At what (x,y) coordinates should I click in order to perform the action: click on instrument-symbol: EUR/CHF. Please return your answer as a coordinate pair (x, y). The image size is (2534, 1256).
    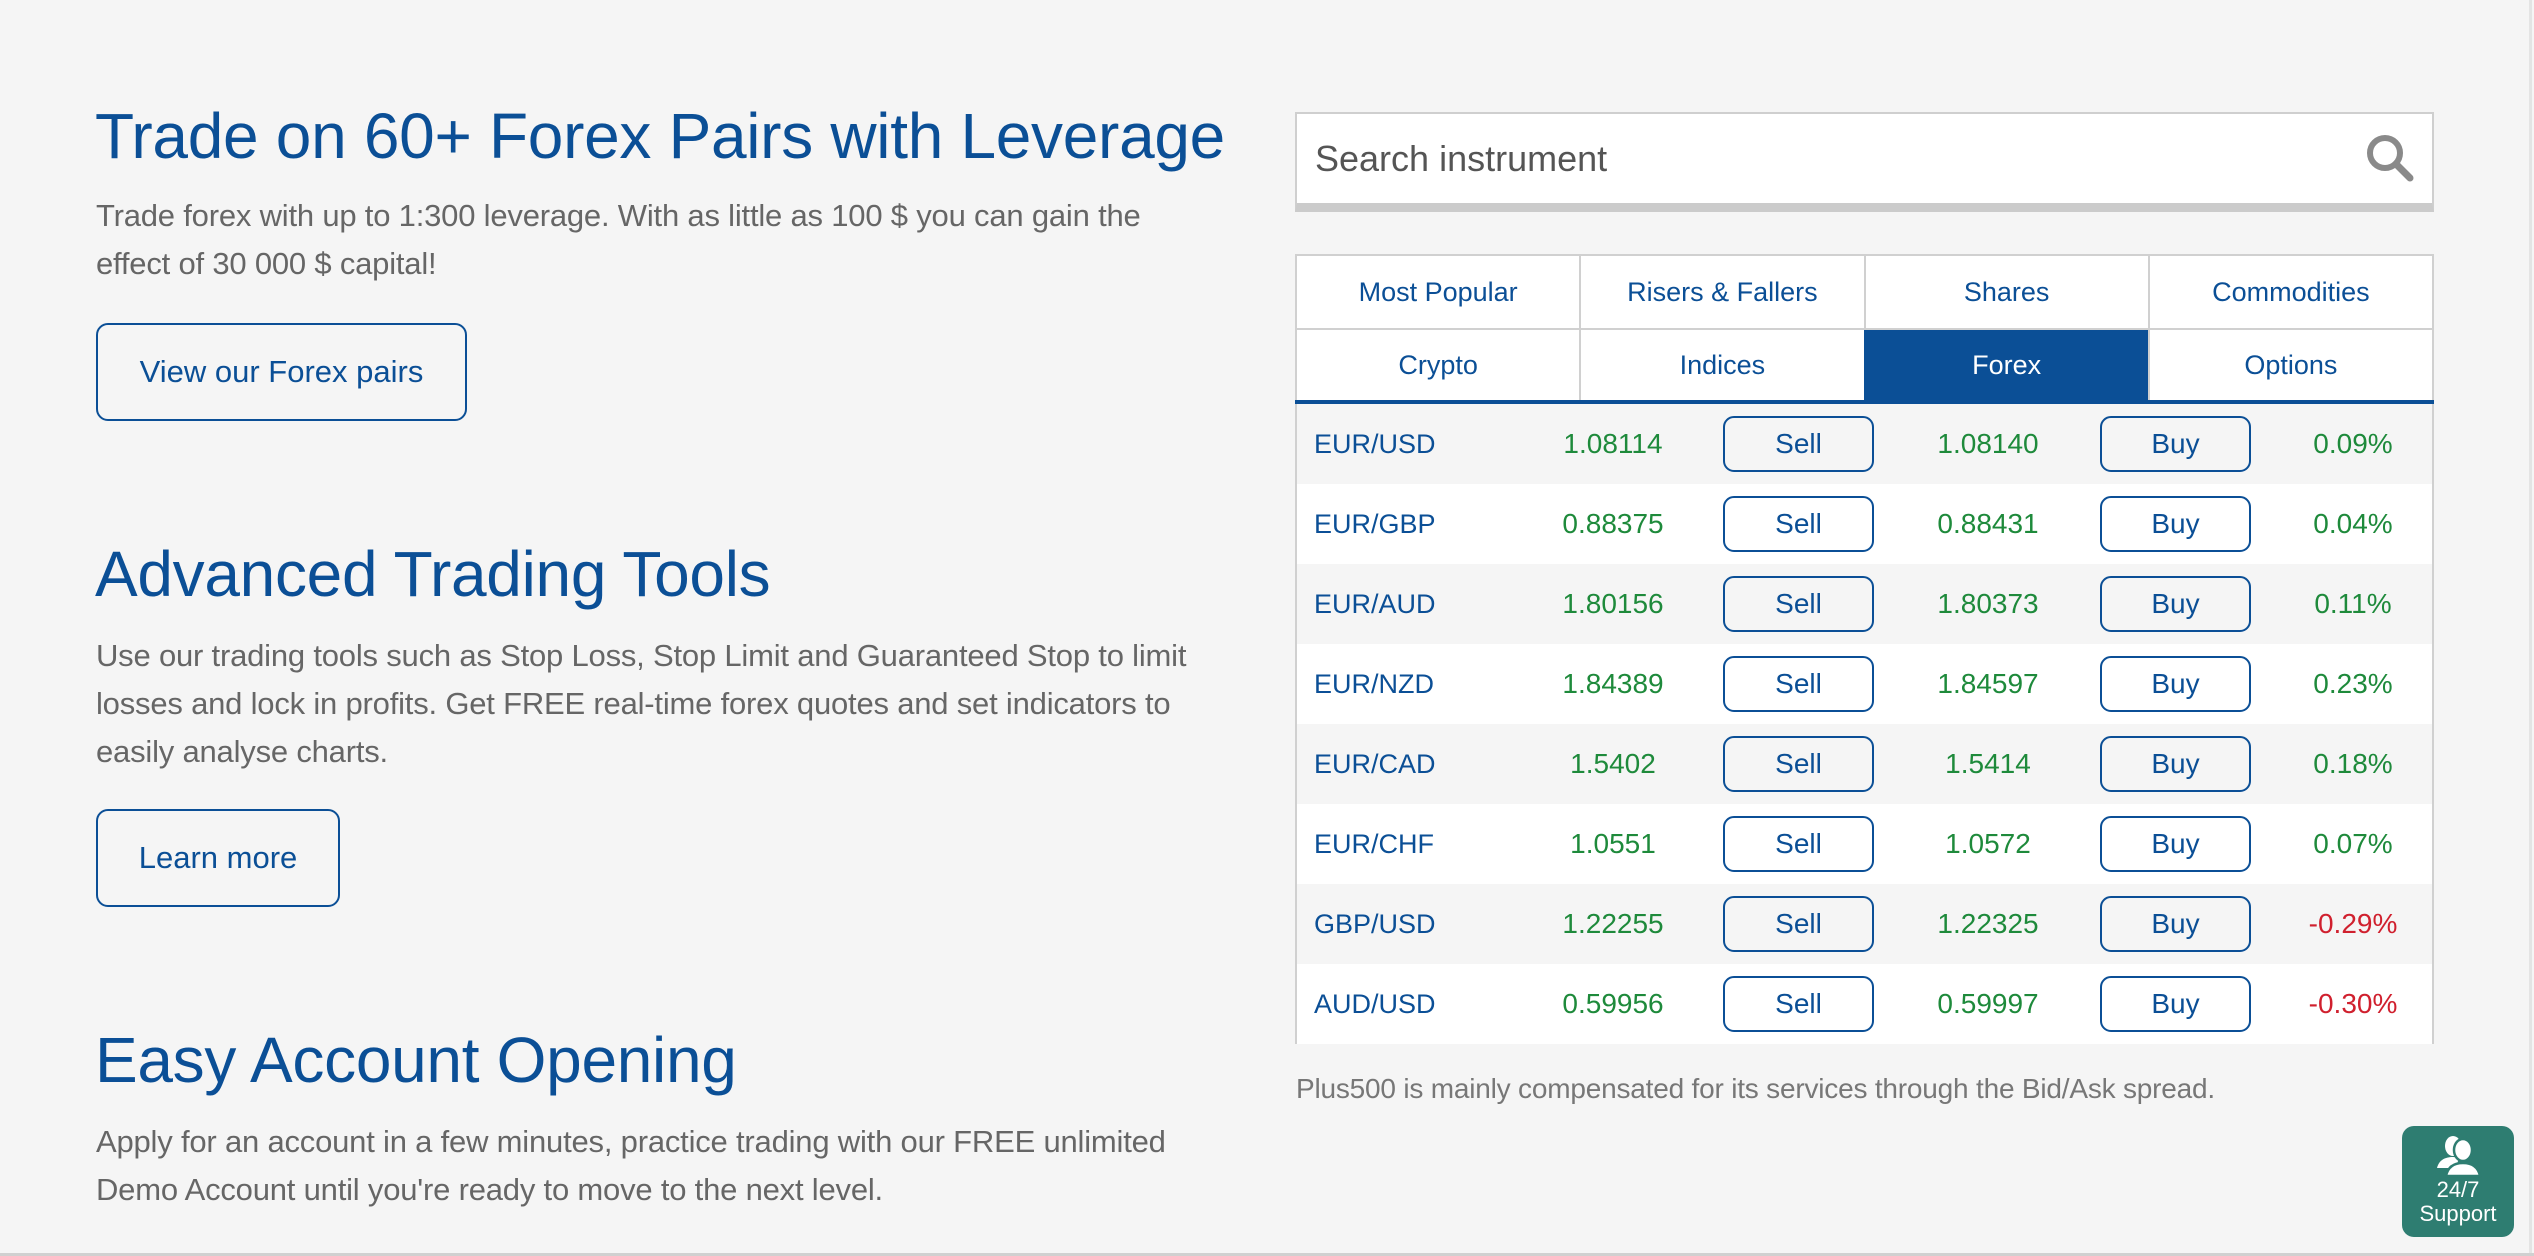
    Looking at the image, I should click on (1374, 844).